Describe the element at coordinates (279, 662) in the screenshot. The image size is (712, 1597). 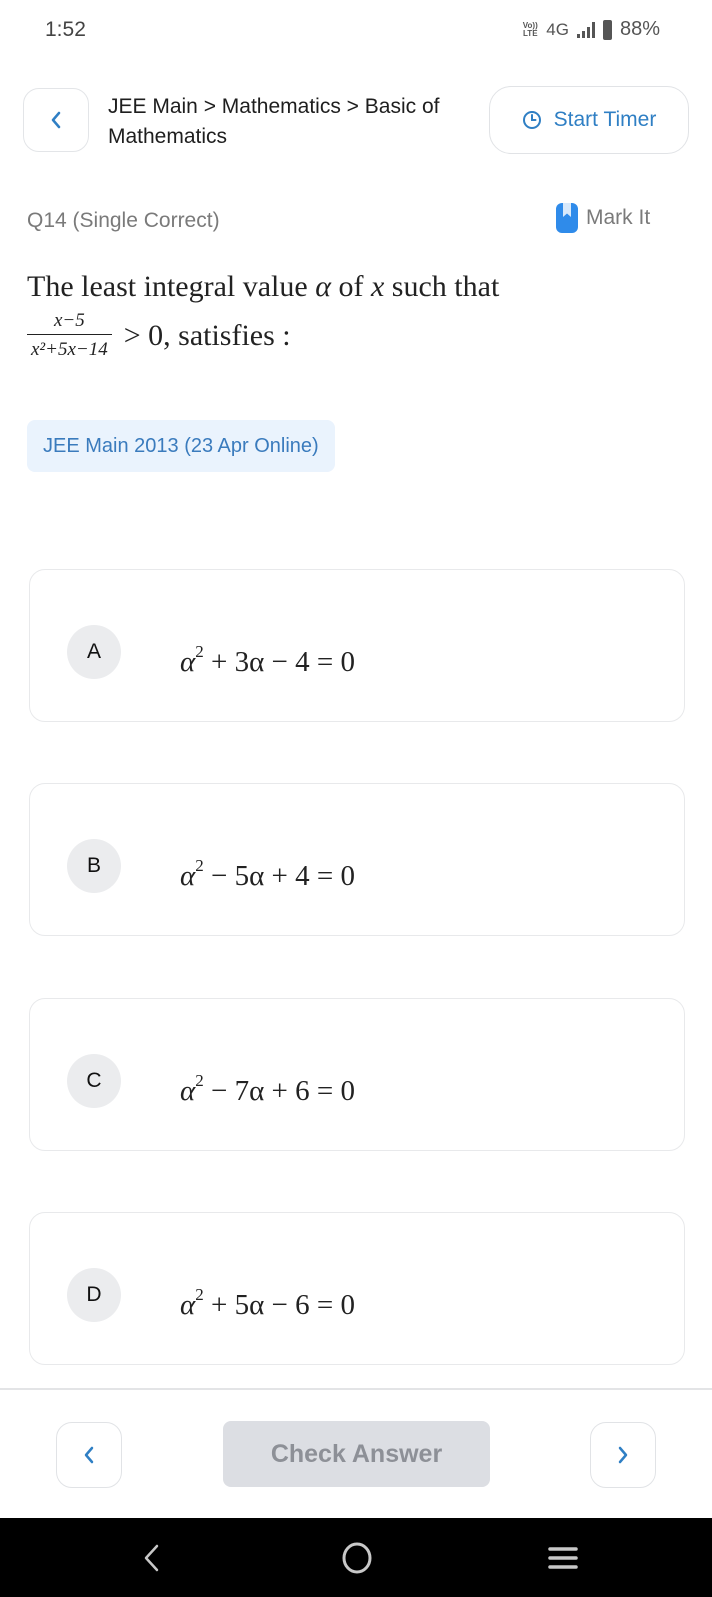
I see `eq-rest: + 3α − 4 = 0` at that location.